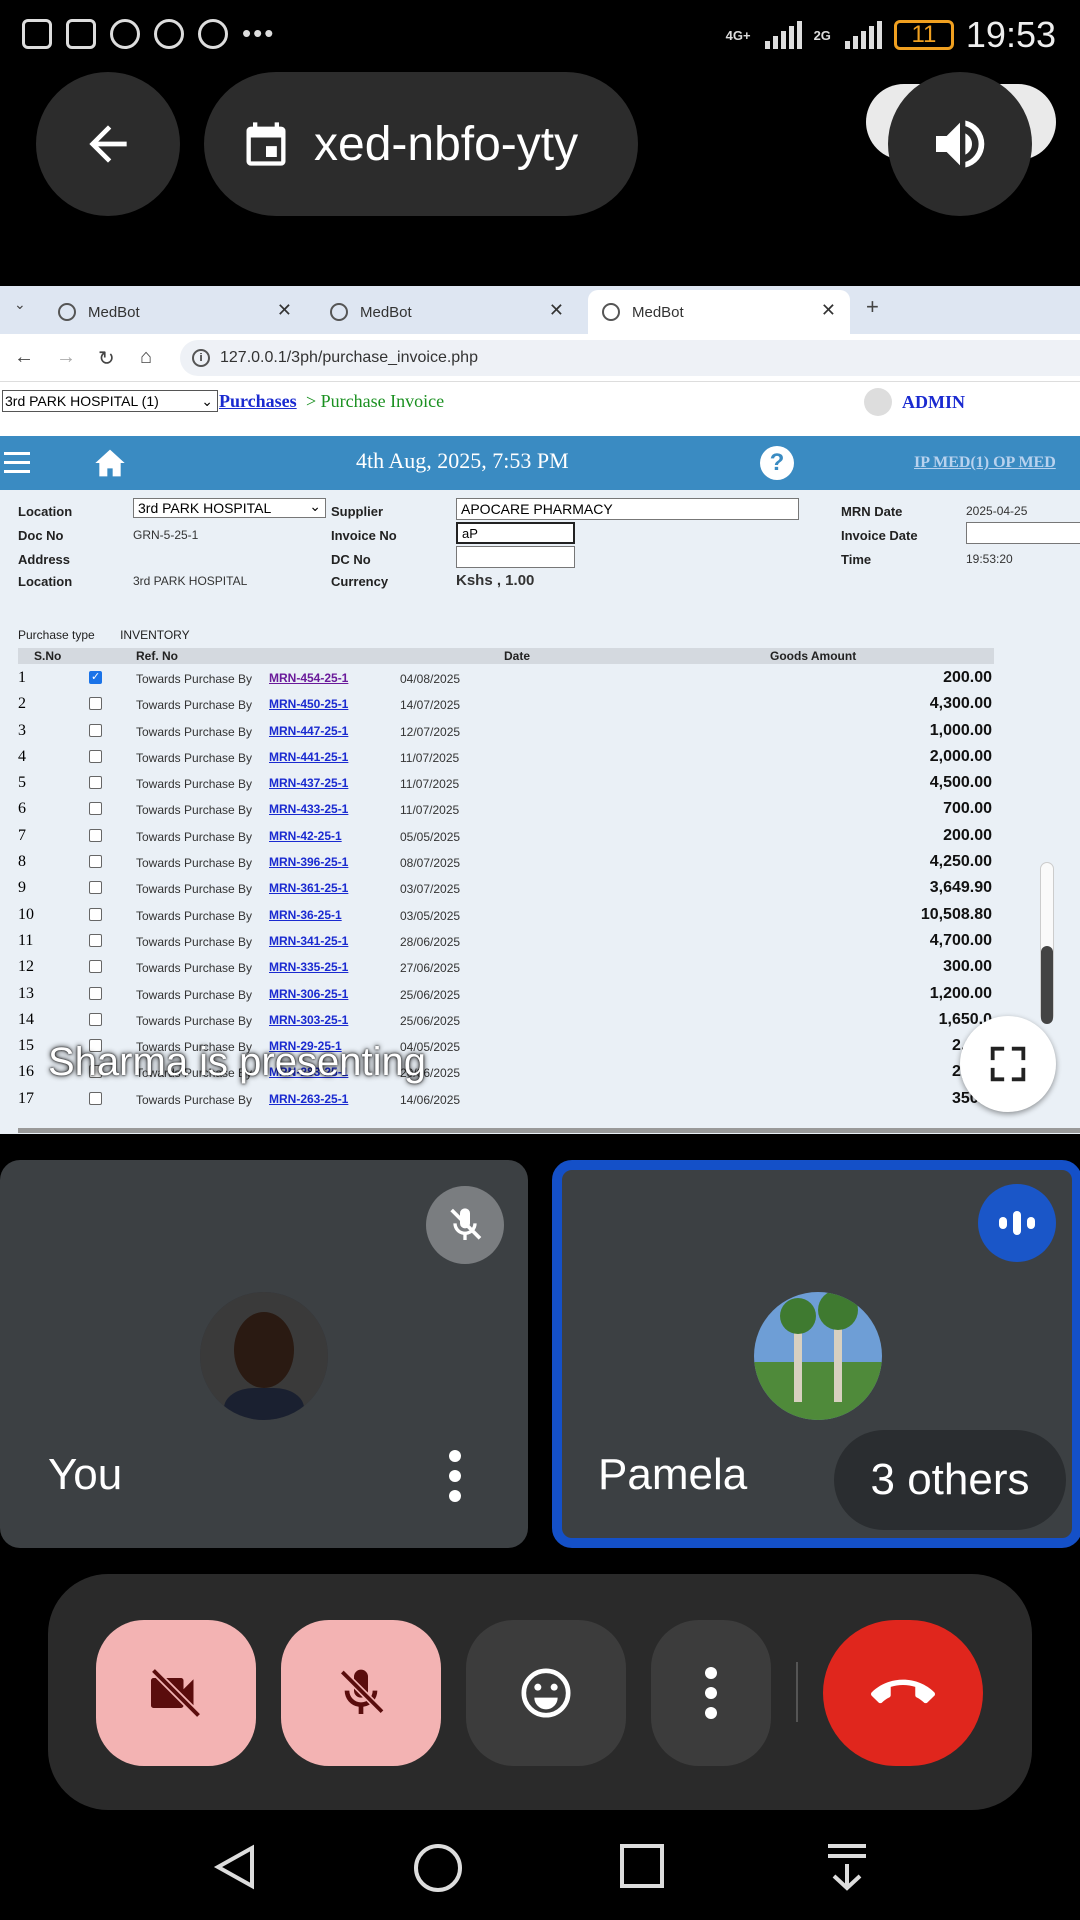 This screenshot has height=1920, width=1080. I want to click on row-sno: 2, so click(22, 704).